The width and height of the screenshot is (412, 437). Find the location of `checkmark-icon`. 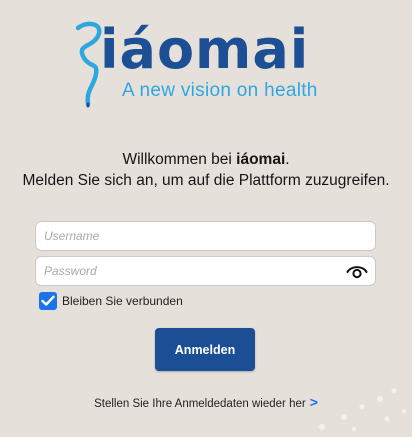

checkmark-icon is located at coordinates (48, 300).